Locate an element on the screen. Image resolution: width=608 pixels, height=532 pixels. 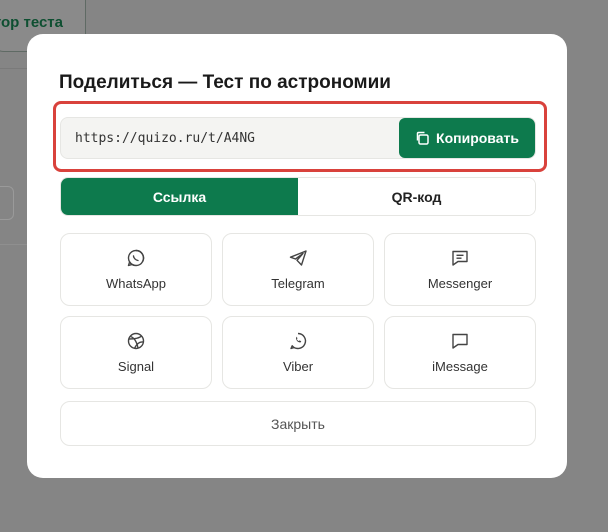
copy-icon is located at coordinates (422, 138).